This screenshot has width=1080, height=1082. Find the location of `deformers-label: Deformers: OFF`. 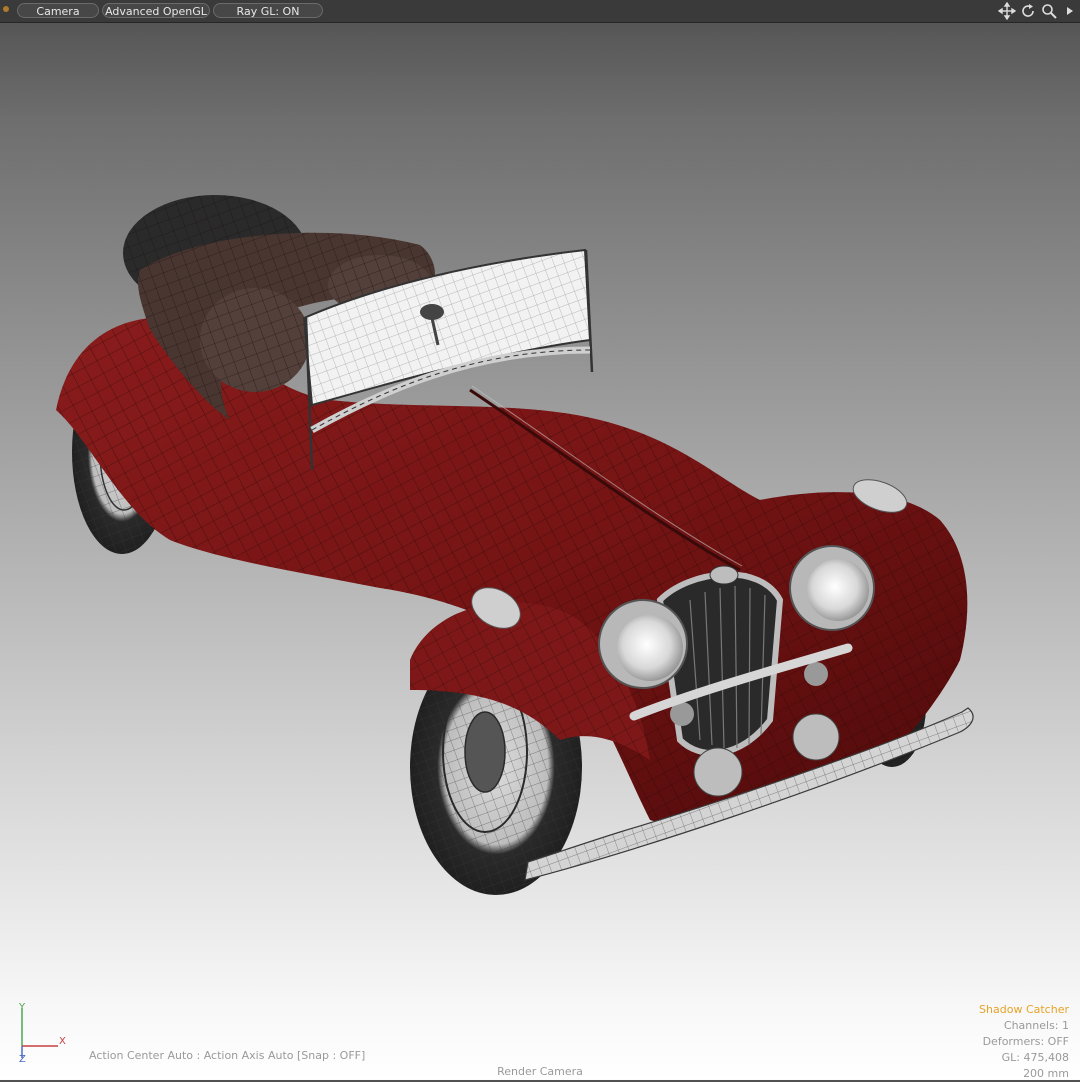

deformers-label: Deformers: OFF is located at coordinates (1025, 1041).